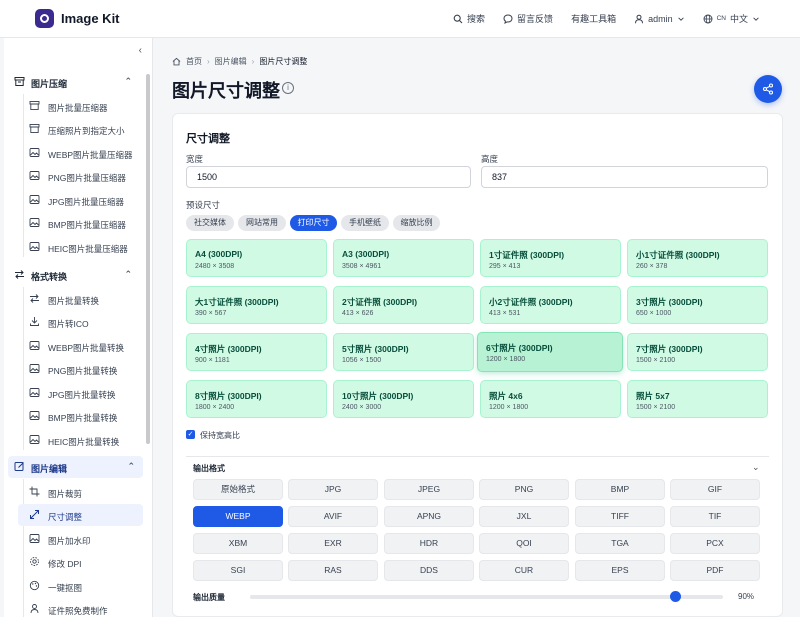  Describe the element at coordinates (768, 89) in the screenshot. I see `share-button` at that location.